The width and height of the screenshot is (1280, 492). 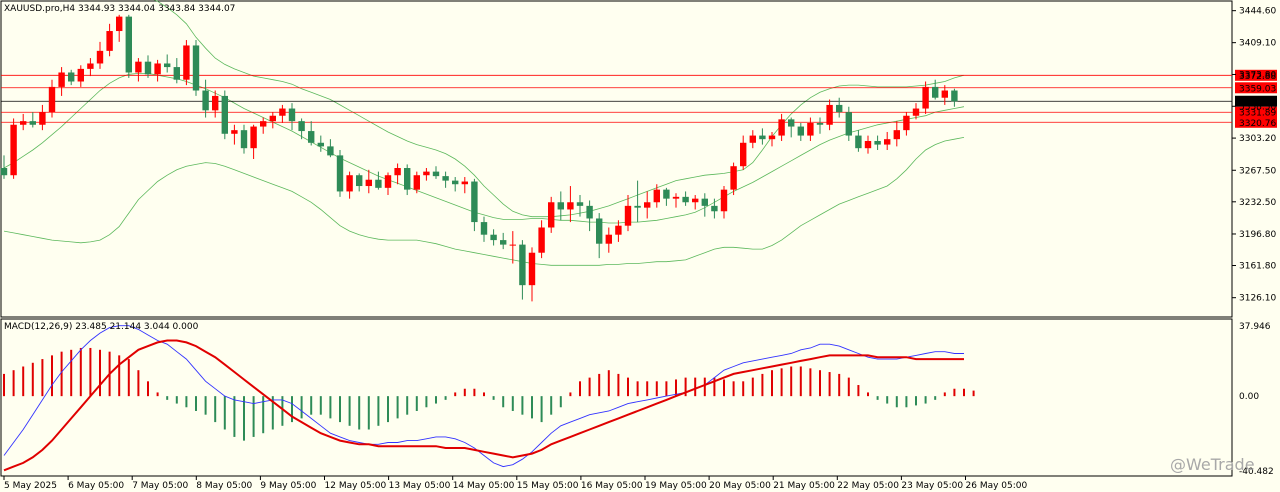 What do you see at coordinates (101, 327) in the screenshot?
I see `macd-header: MACD(12,26,9) 23.485 21.144 3.044 0.000` at bounding box center [101, 327].